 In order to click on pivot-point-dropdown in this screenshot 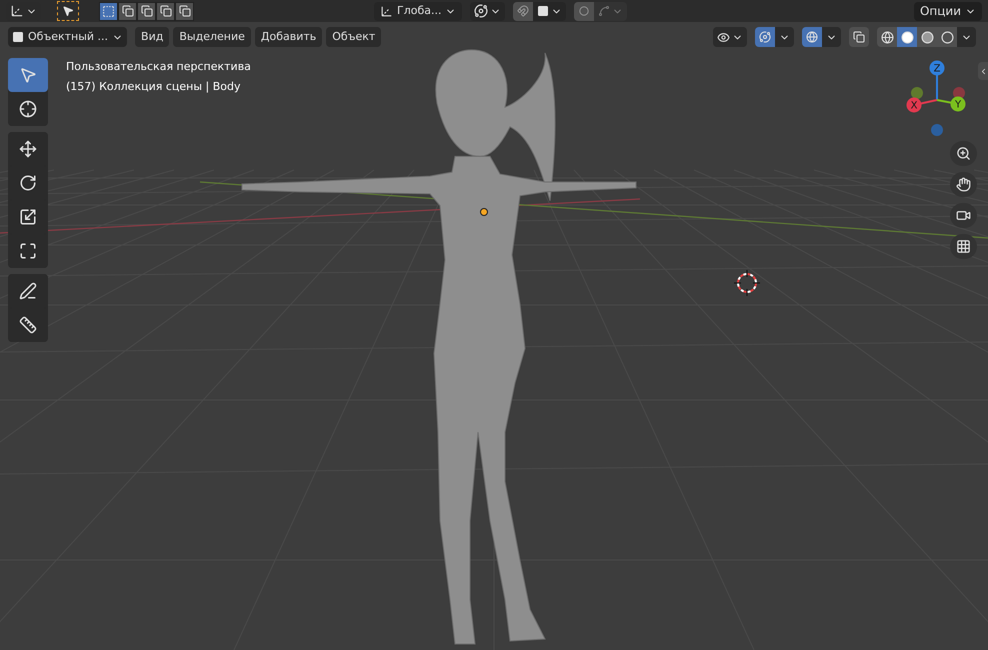, I will do `click(488, 11)`.